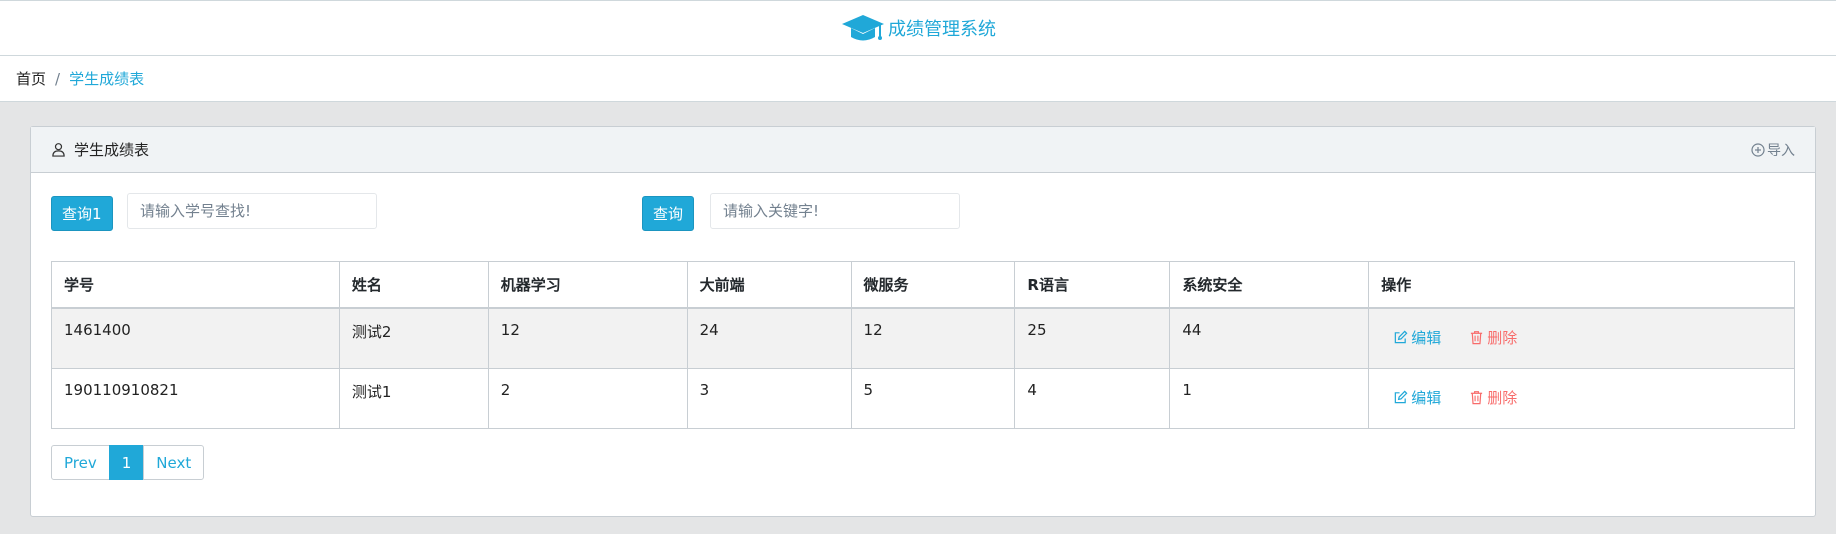 The image size is (1836, 534). What do you see at coordinates (252, 211) in the screenshot?
I see `student-id-search-input` at bounding box center [252, 211].